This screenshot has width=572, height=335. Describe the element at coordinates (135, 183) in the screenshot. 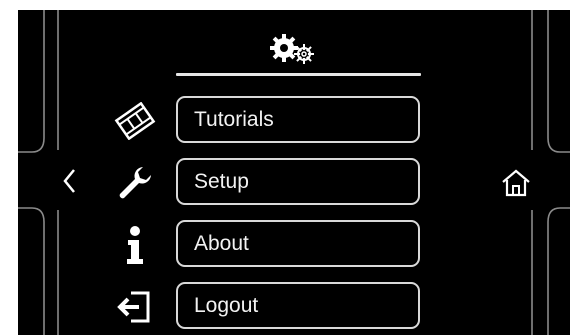

I see `wrench-icon` at that location.